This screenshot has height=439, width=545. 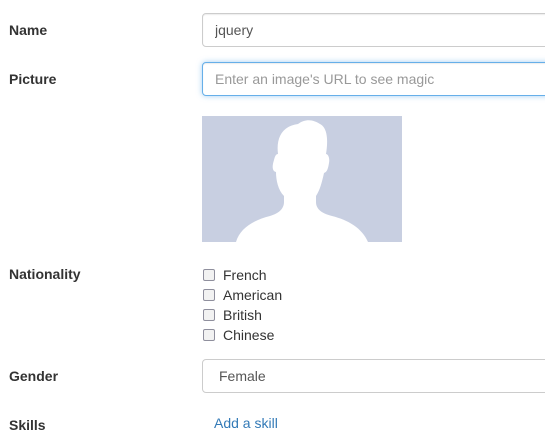 I want to click on picture-label: Picture, so click(x=33, y=79).